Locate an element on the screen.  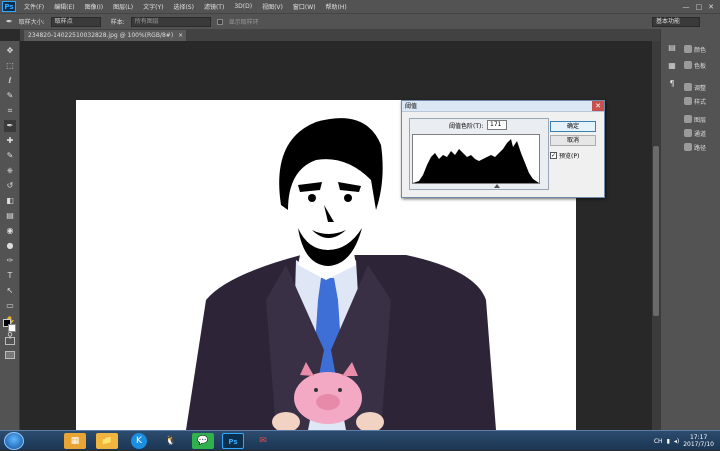
window-controls: — □ ✕ is located at coordinates (701, 7).